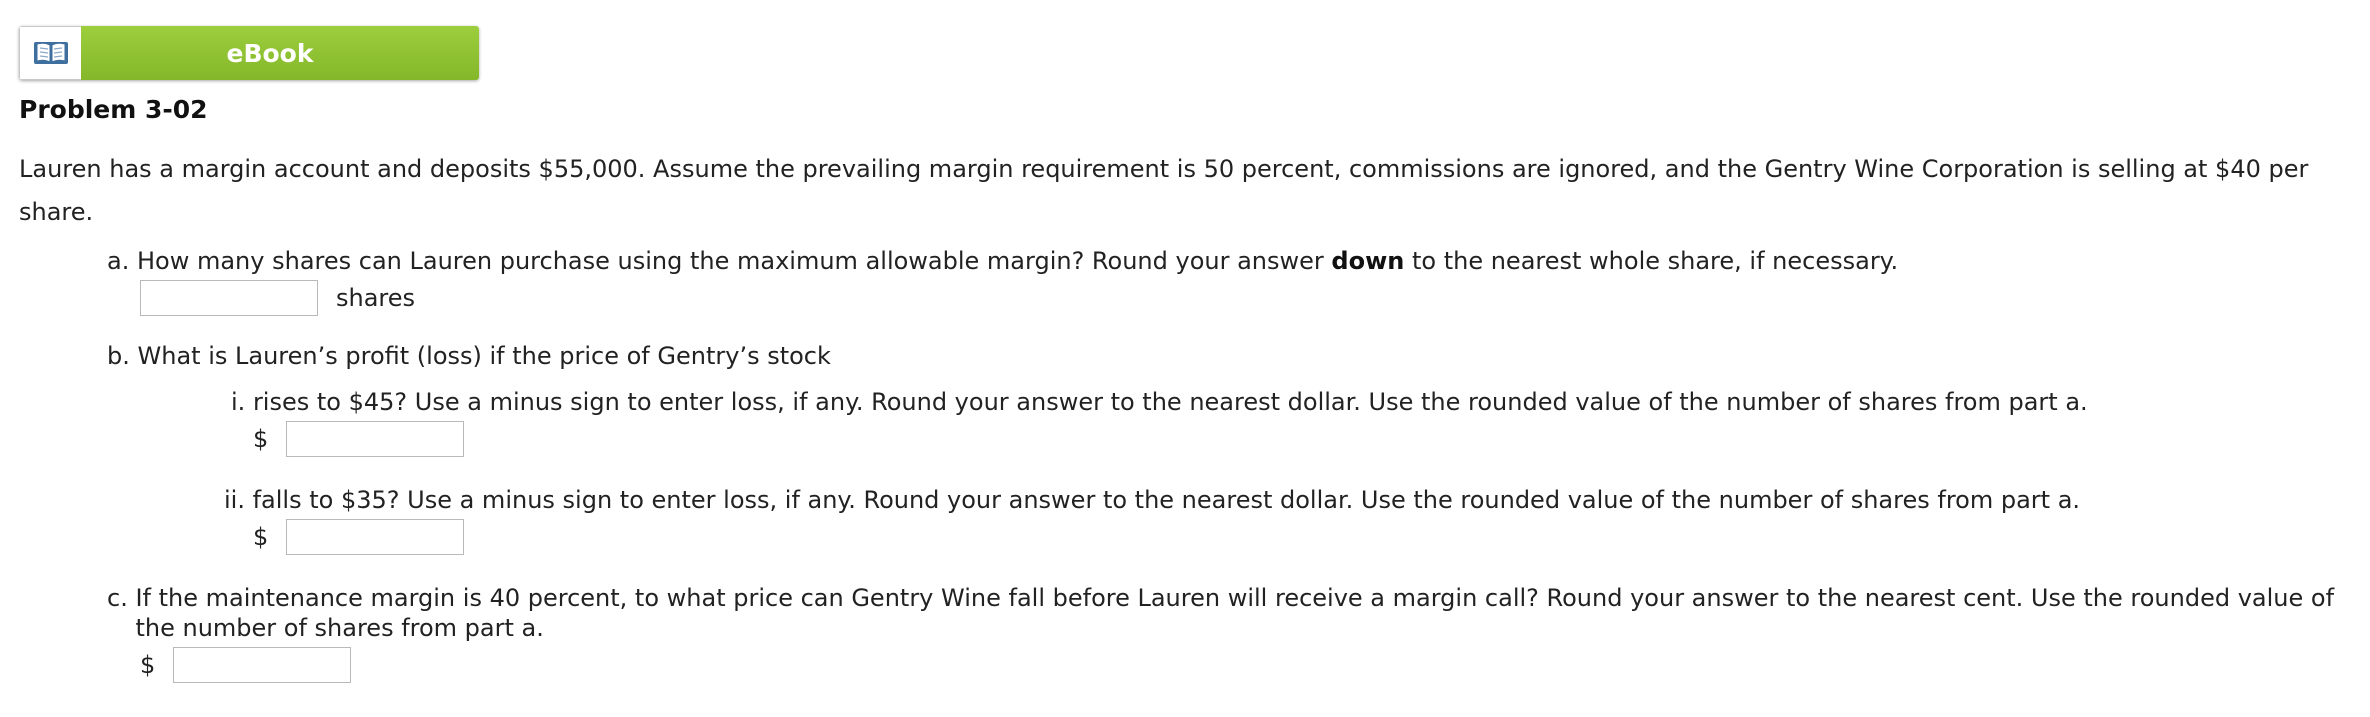 This screenshot has height=717, width=2370. What do you see at coordinates (262, 665) in the screenshot?
I see `margin-call-price-input` at bounding box center [262, 665].